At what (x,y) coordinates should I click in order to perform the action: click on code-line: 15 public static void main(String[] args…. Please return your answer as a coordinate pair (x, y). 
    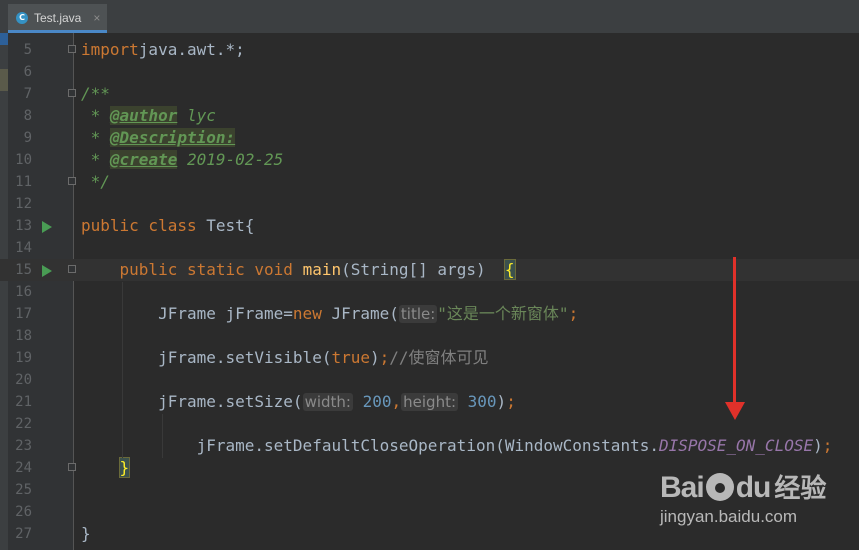
    Looking at the image, I should click on (429, 270).